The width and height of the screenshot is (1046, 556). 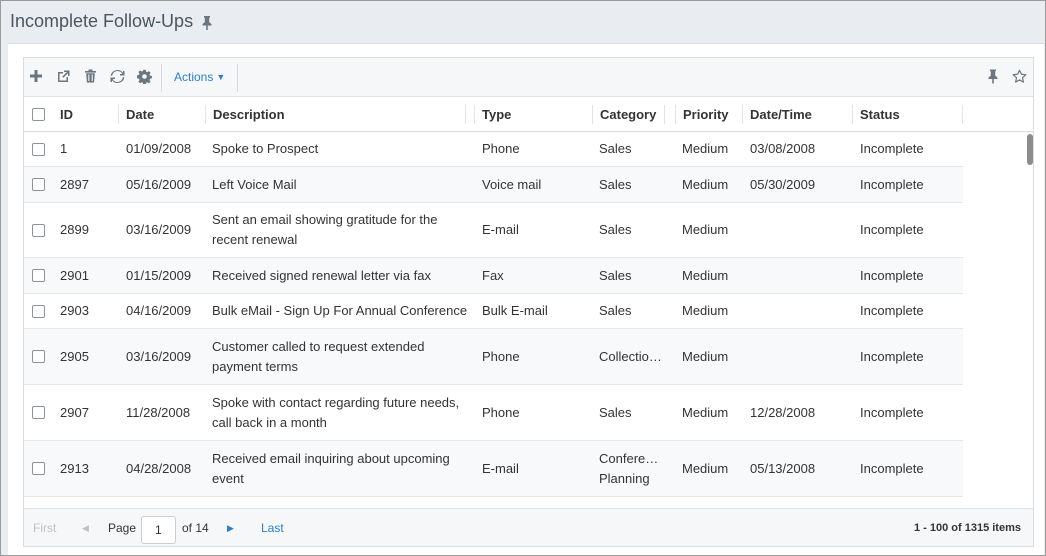 I want to click on cell-date: 04/28/2008, so click(x=159, y=468).